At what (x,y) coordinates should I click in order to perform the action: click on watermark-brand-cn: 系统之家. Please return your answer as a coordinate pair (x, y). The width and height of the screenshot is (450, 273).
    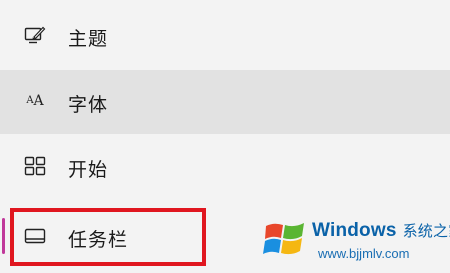
    Looking at the image, I should click on (426, 231).